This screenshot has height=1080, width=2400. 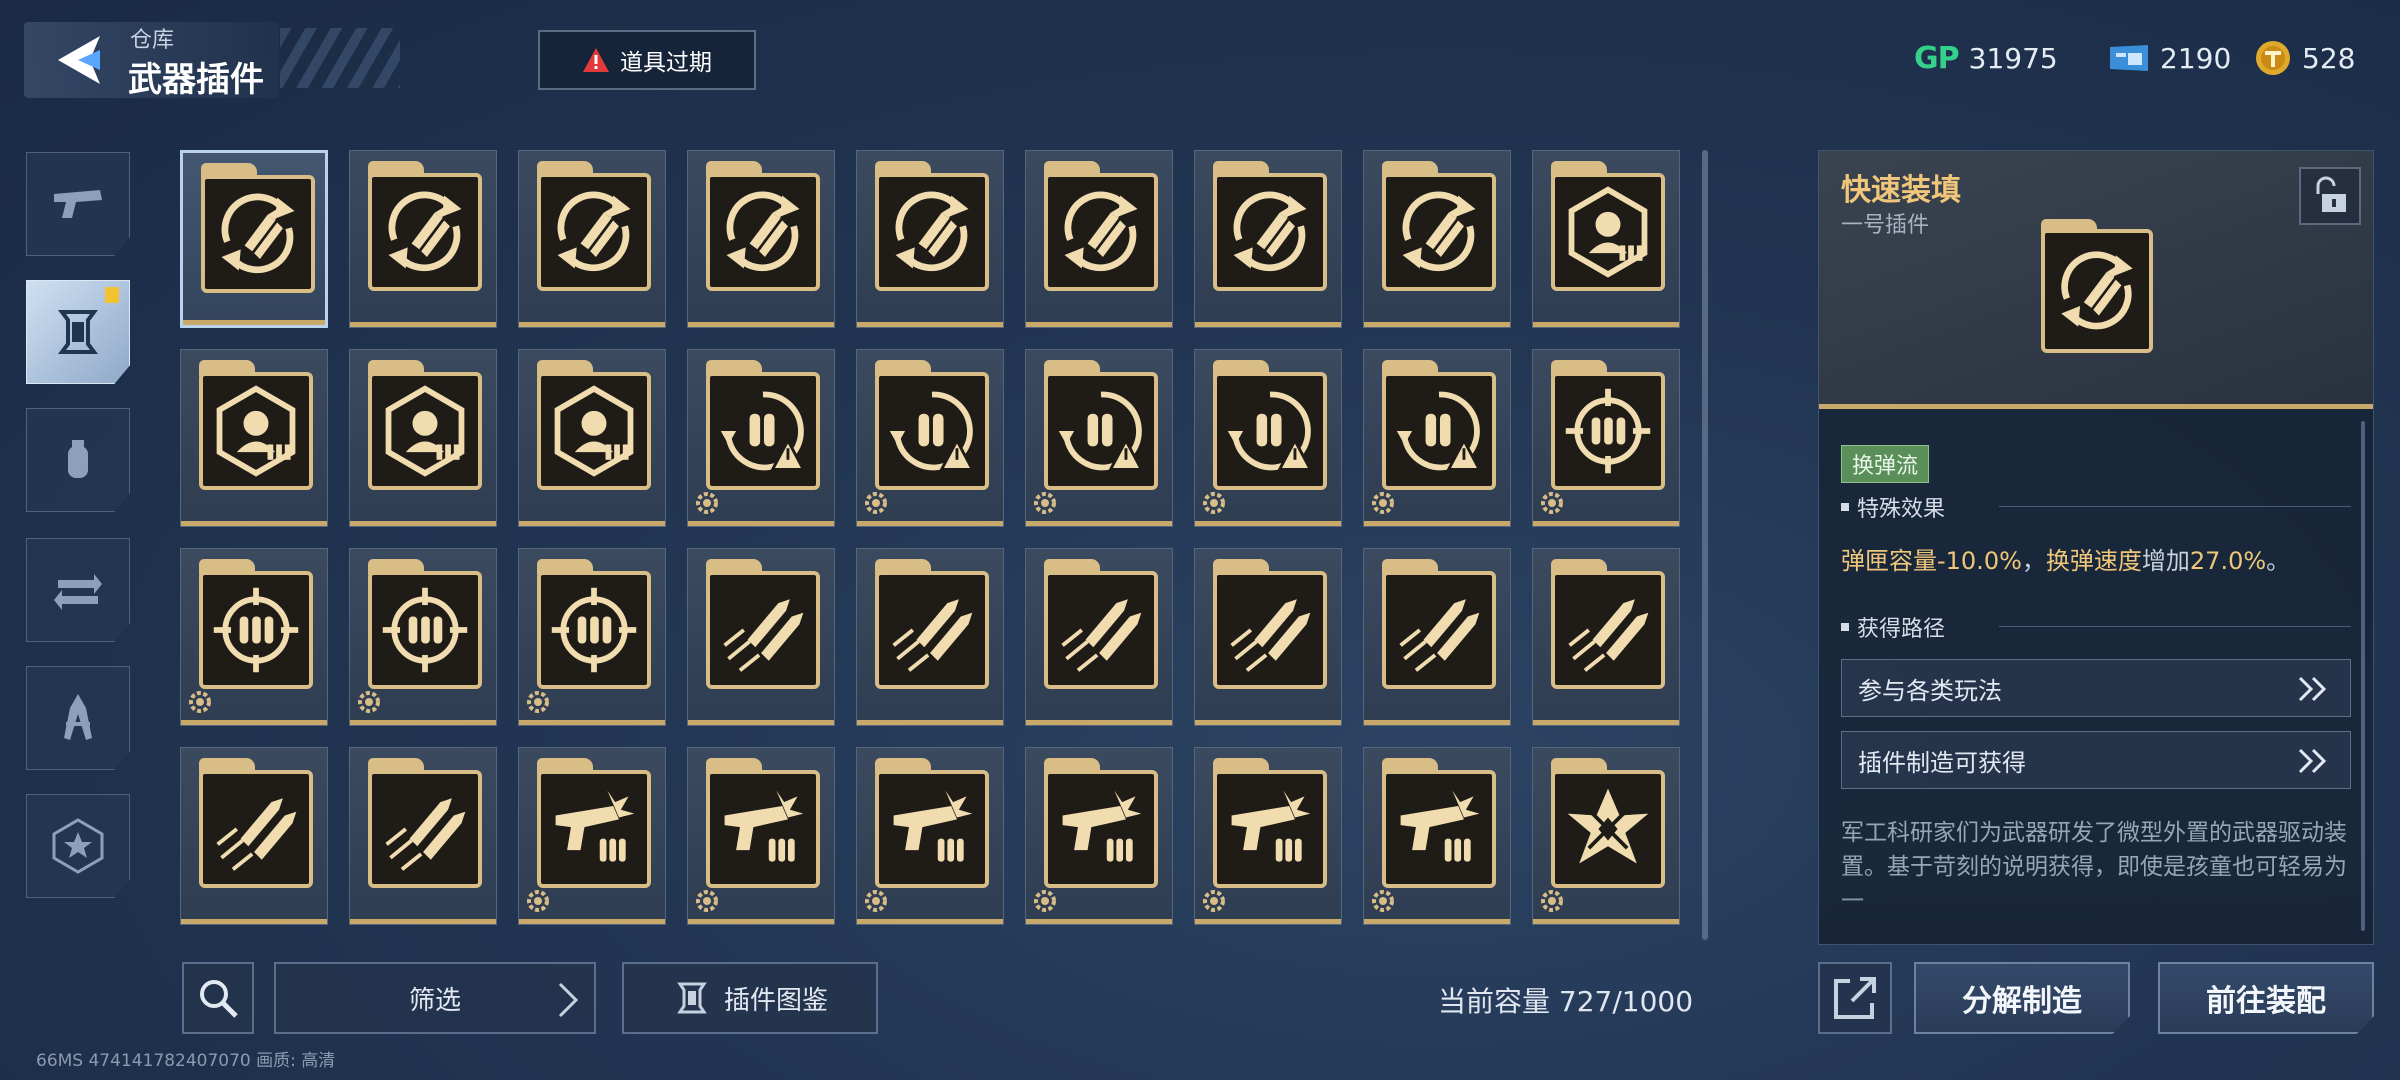 I want to click on item-expiry-button: 道具过期, so click(x=647, y=60).